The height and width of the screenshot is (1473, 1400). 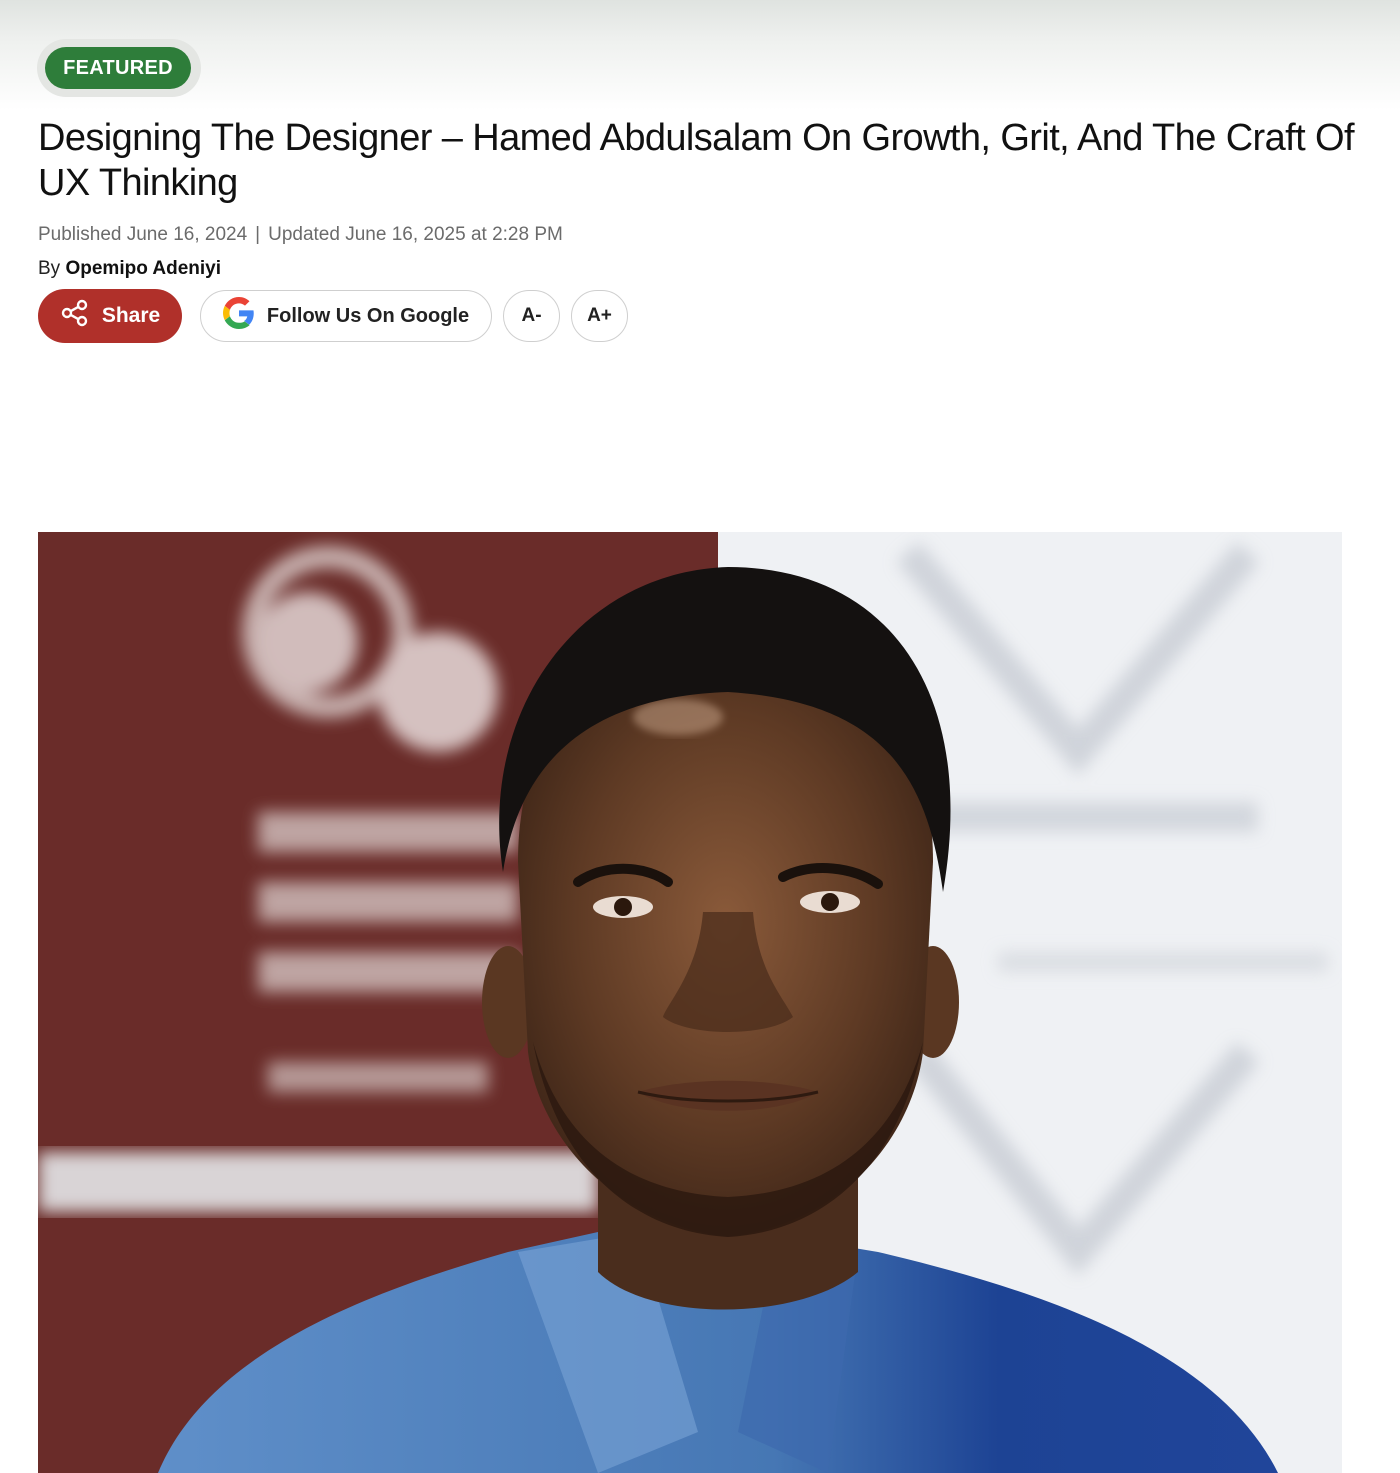 I want to click on featured-badge-wrapper: FEATURED, so click(x=119, y=68).